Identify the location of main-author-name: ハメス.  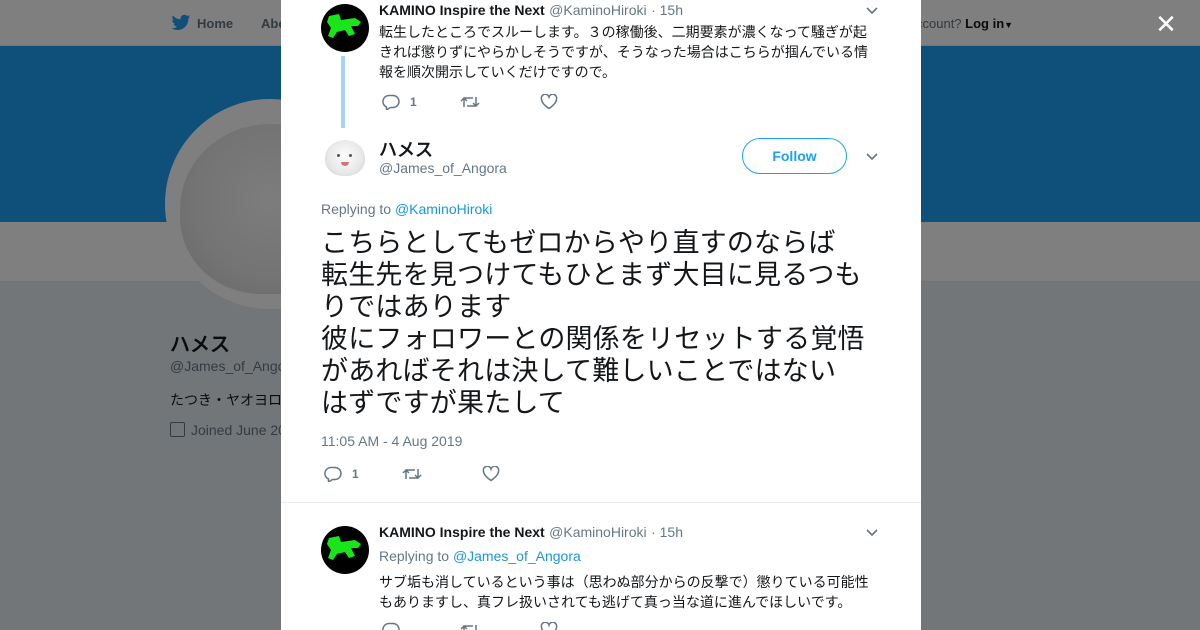
(406, 149).